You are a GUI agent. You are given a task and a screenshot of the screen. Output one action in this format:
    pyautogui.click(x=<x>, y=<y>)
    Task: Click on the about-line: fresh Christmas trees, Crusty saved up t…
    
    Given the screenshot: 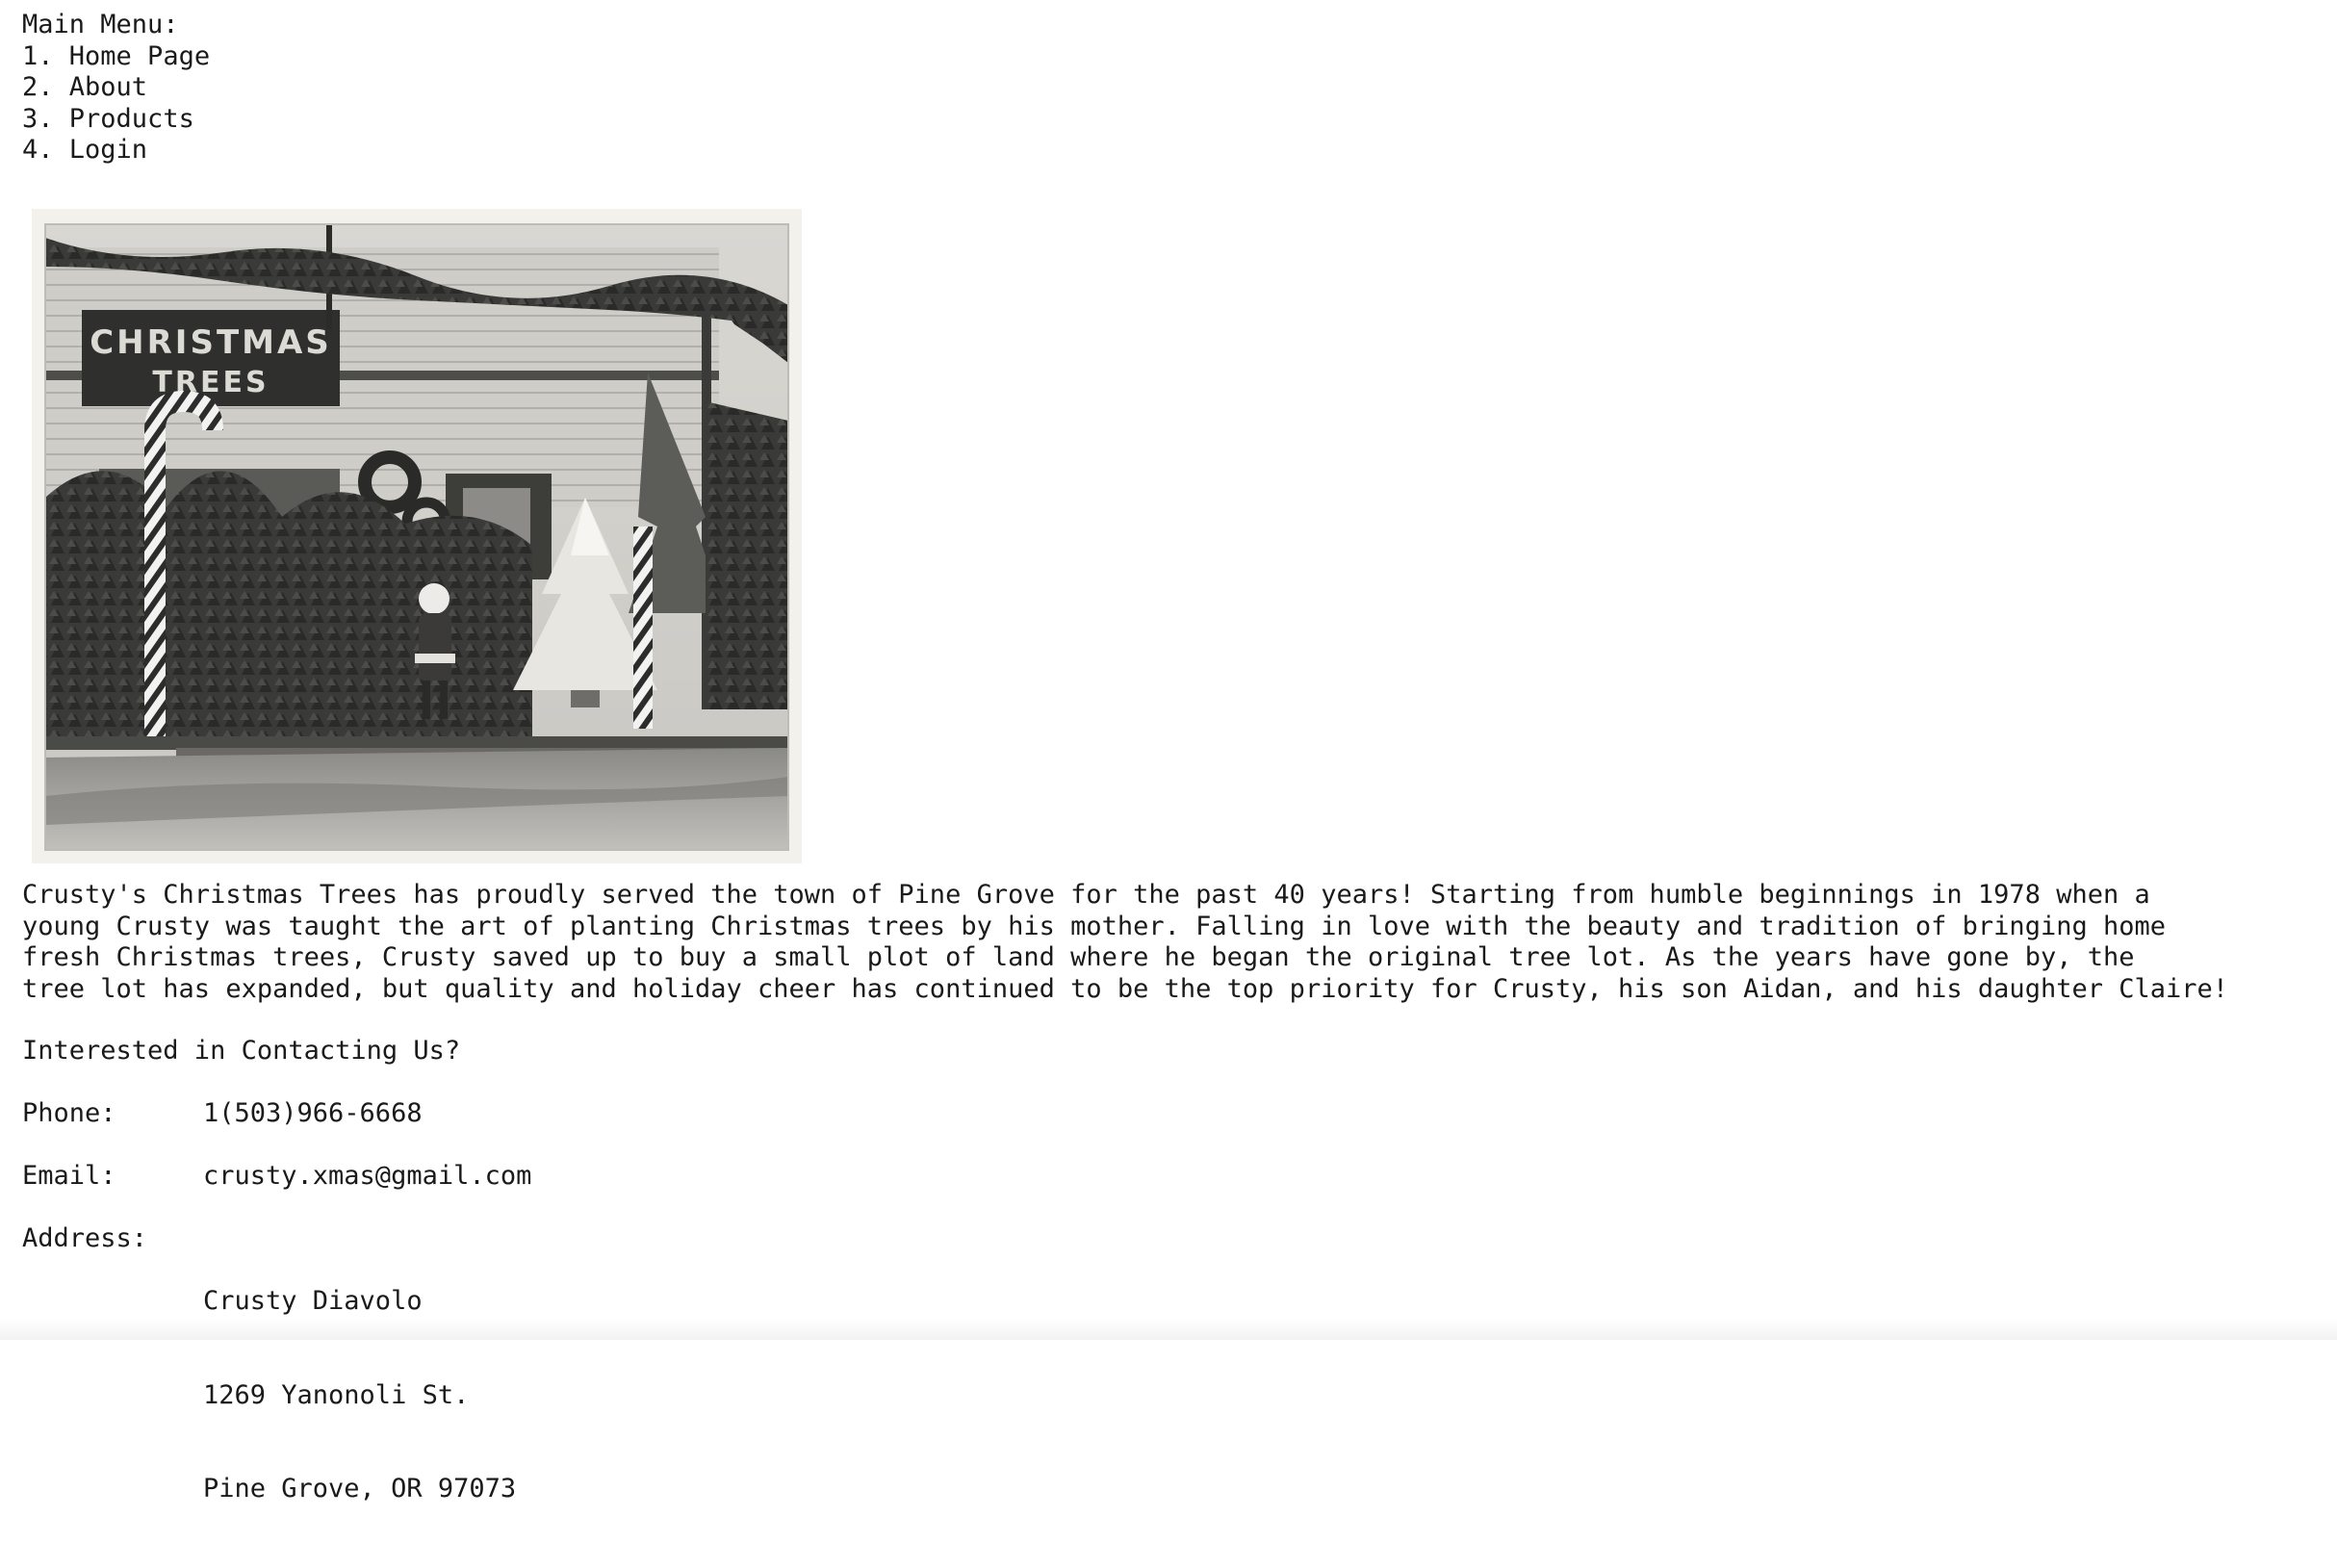 What is the action you would take?
    pyautogui.click(x=1078, y=957)
    